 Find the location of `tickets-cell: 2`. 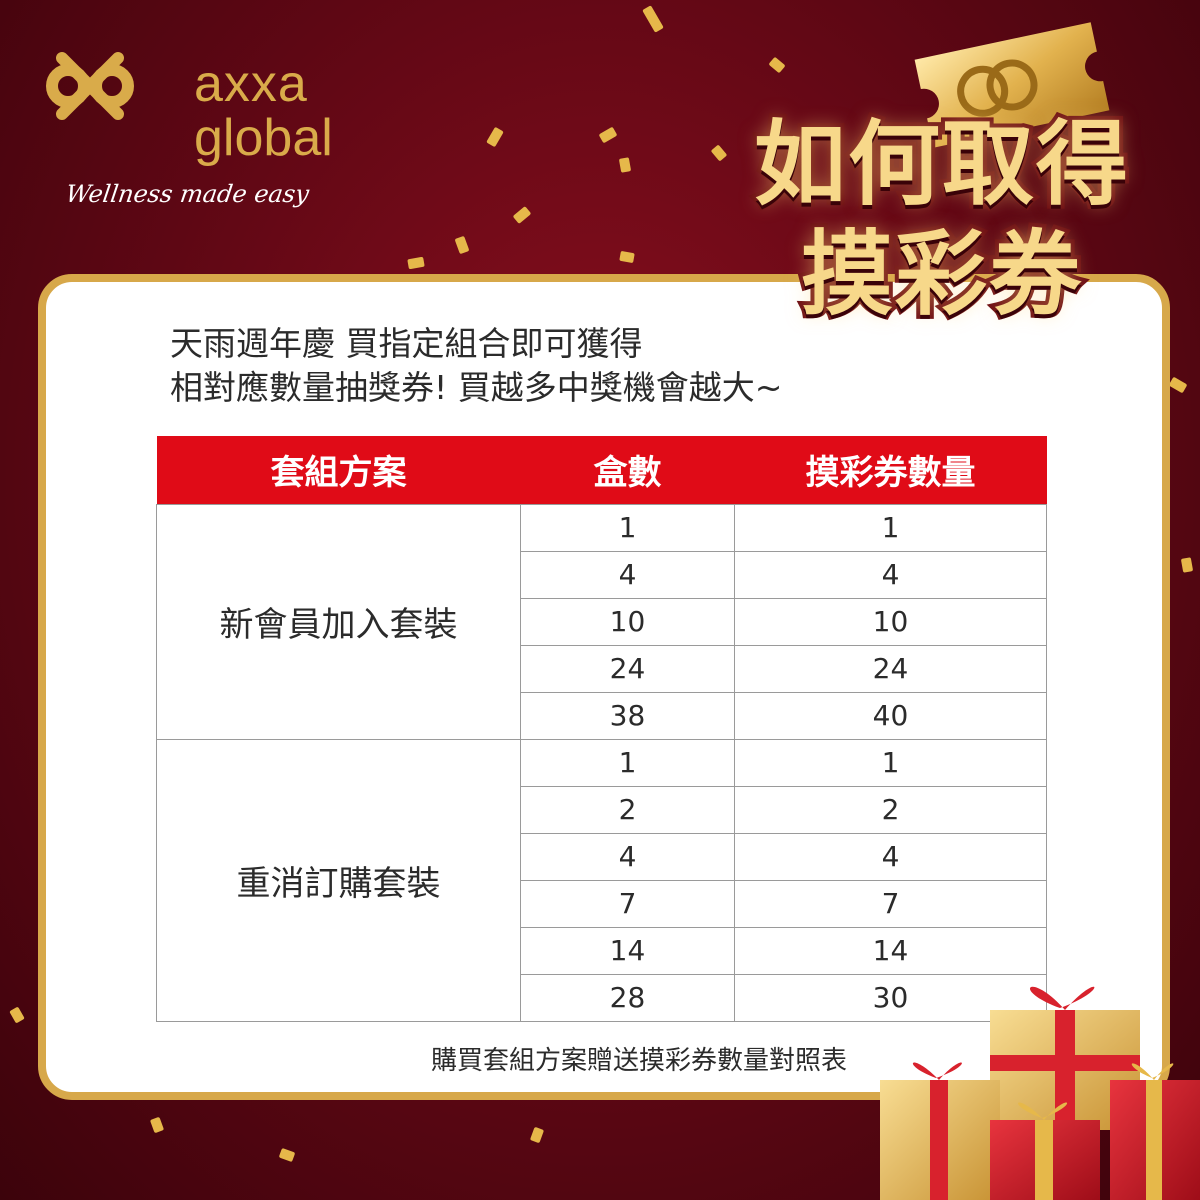

tickets-cell: 2 is located at coordinates (890, 809).